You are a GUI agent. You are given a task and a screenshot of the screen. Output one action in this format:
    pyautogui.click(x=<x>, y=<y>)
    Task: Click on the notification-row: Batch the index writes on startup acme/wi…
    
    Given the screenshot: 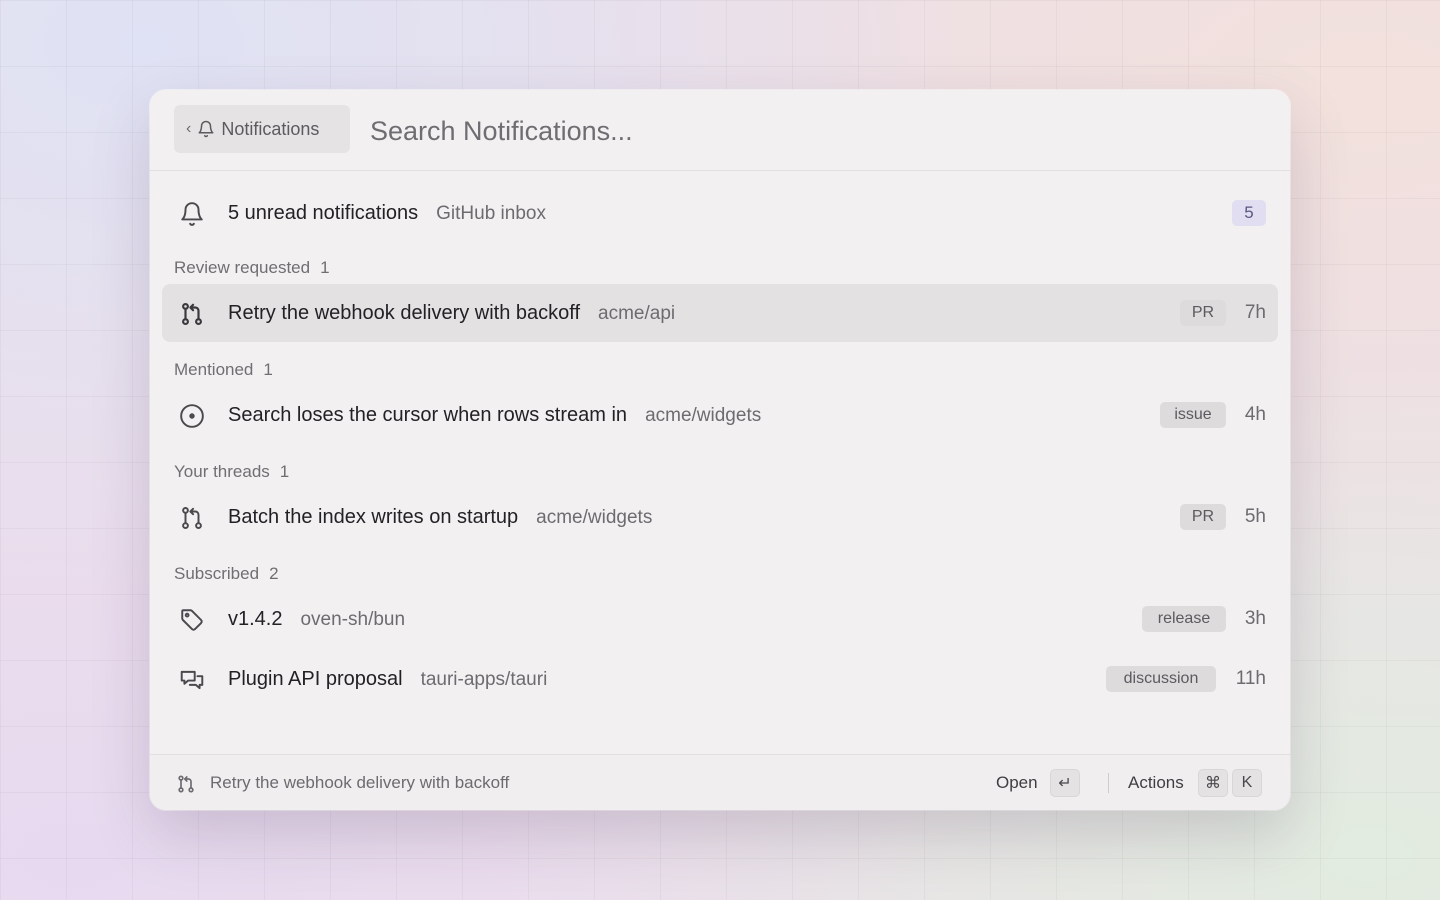 What is the action you would take?
    pyautogui.click(x=720, y=517)
    